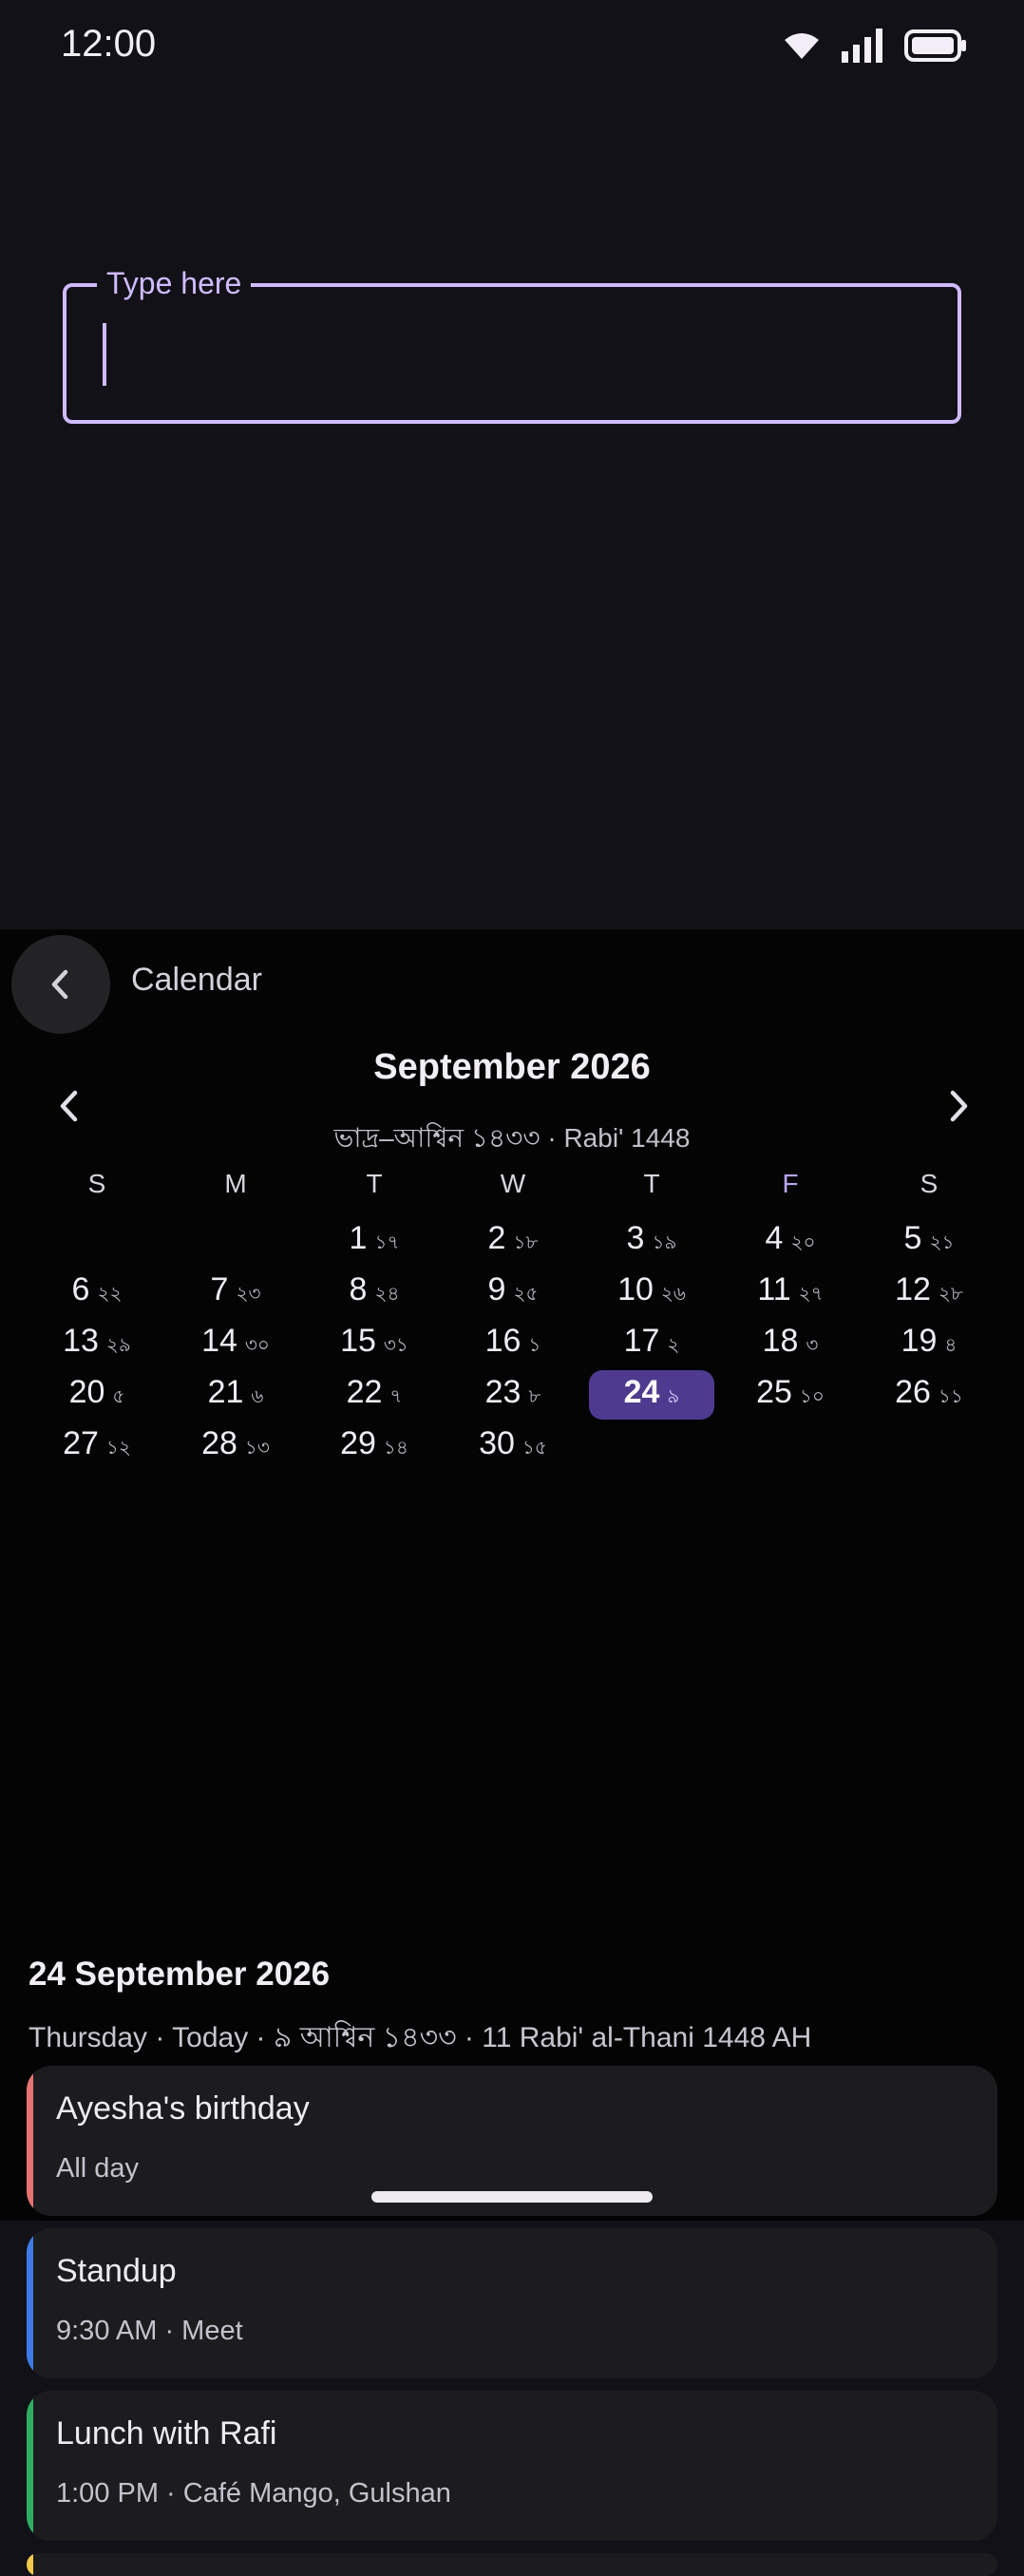 Image resolution: width=1024 pixels, height=2576 pixels. I want to click on day-cell-today: 24 ৯, so click(651, 1395).